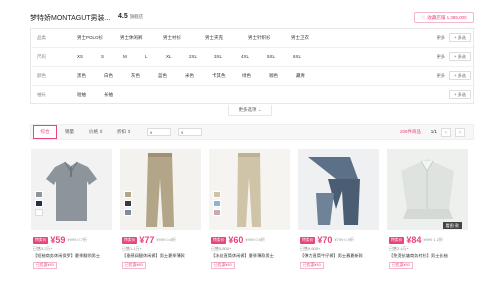  Describe the element at coordinates (172, 38) in the screenshot. I see `filter-option: 男士衬衫` at that location.